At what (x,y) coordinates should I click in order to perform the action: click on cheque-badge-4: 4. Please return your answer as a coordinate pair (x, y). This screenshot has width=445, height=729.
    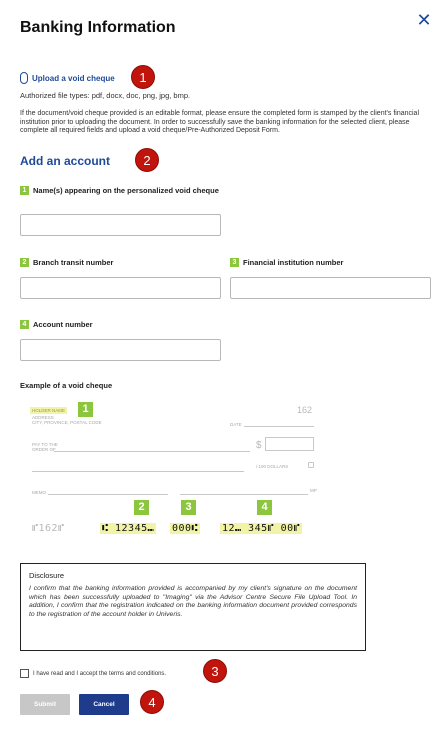
    Looking at the image, I should click on (264, 507).